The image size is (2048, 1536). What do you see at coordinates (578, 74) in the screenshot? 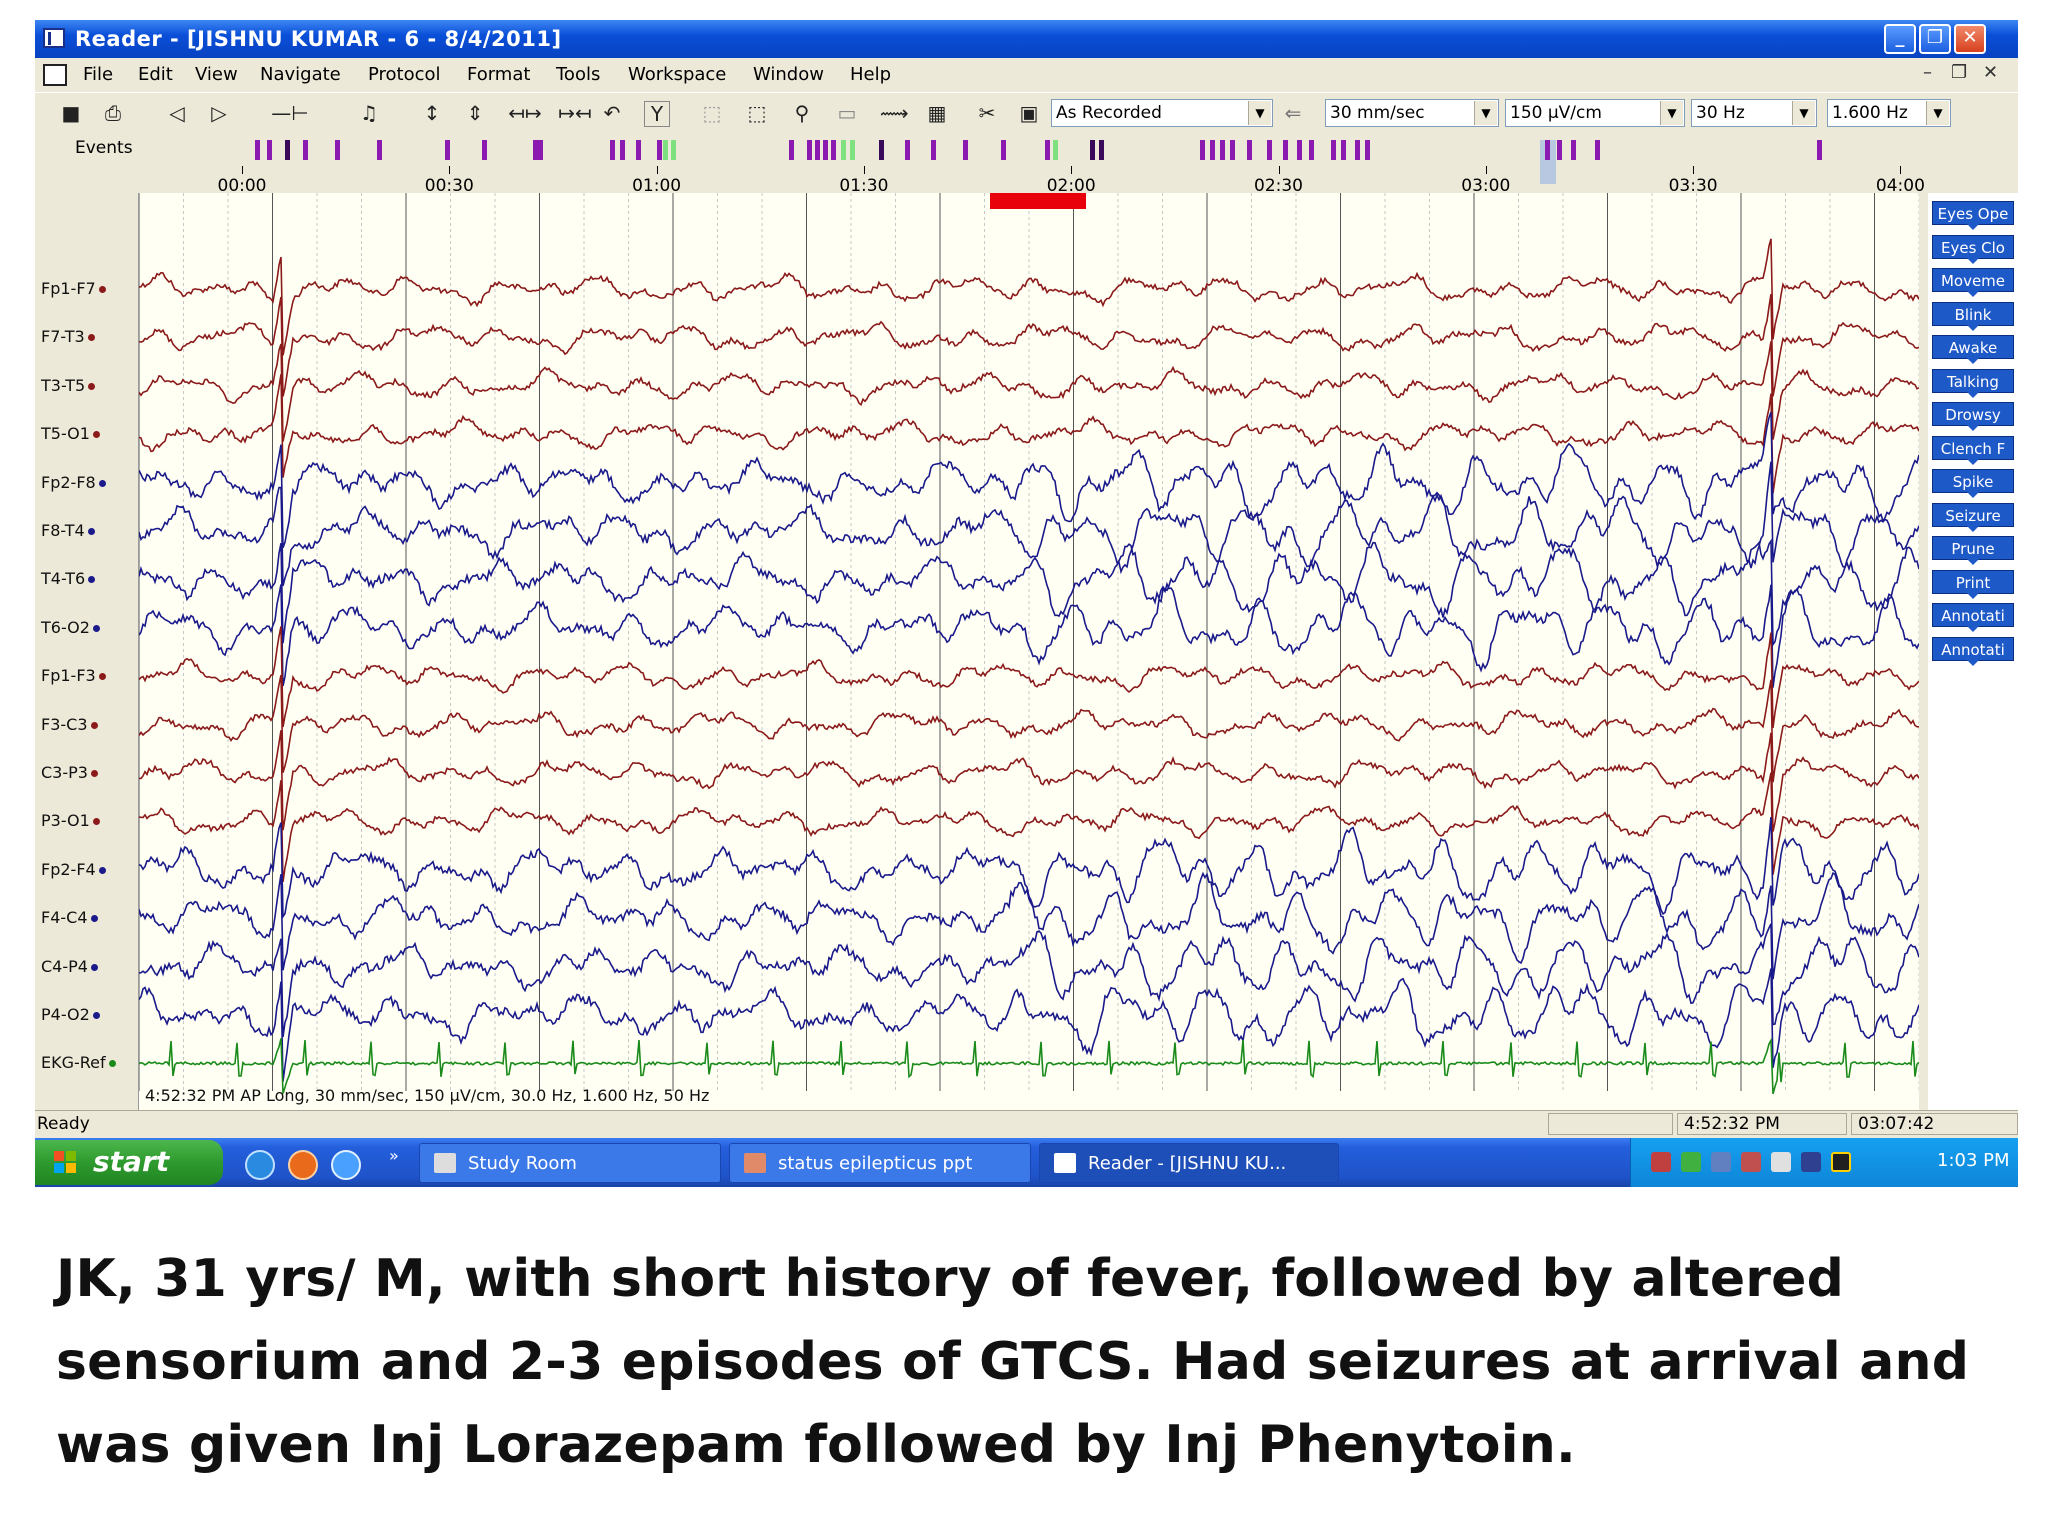
I see `menu-tools: Tools` at bounding box center [578, 74].